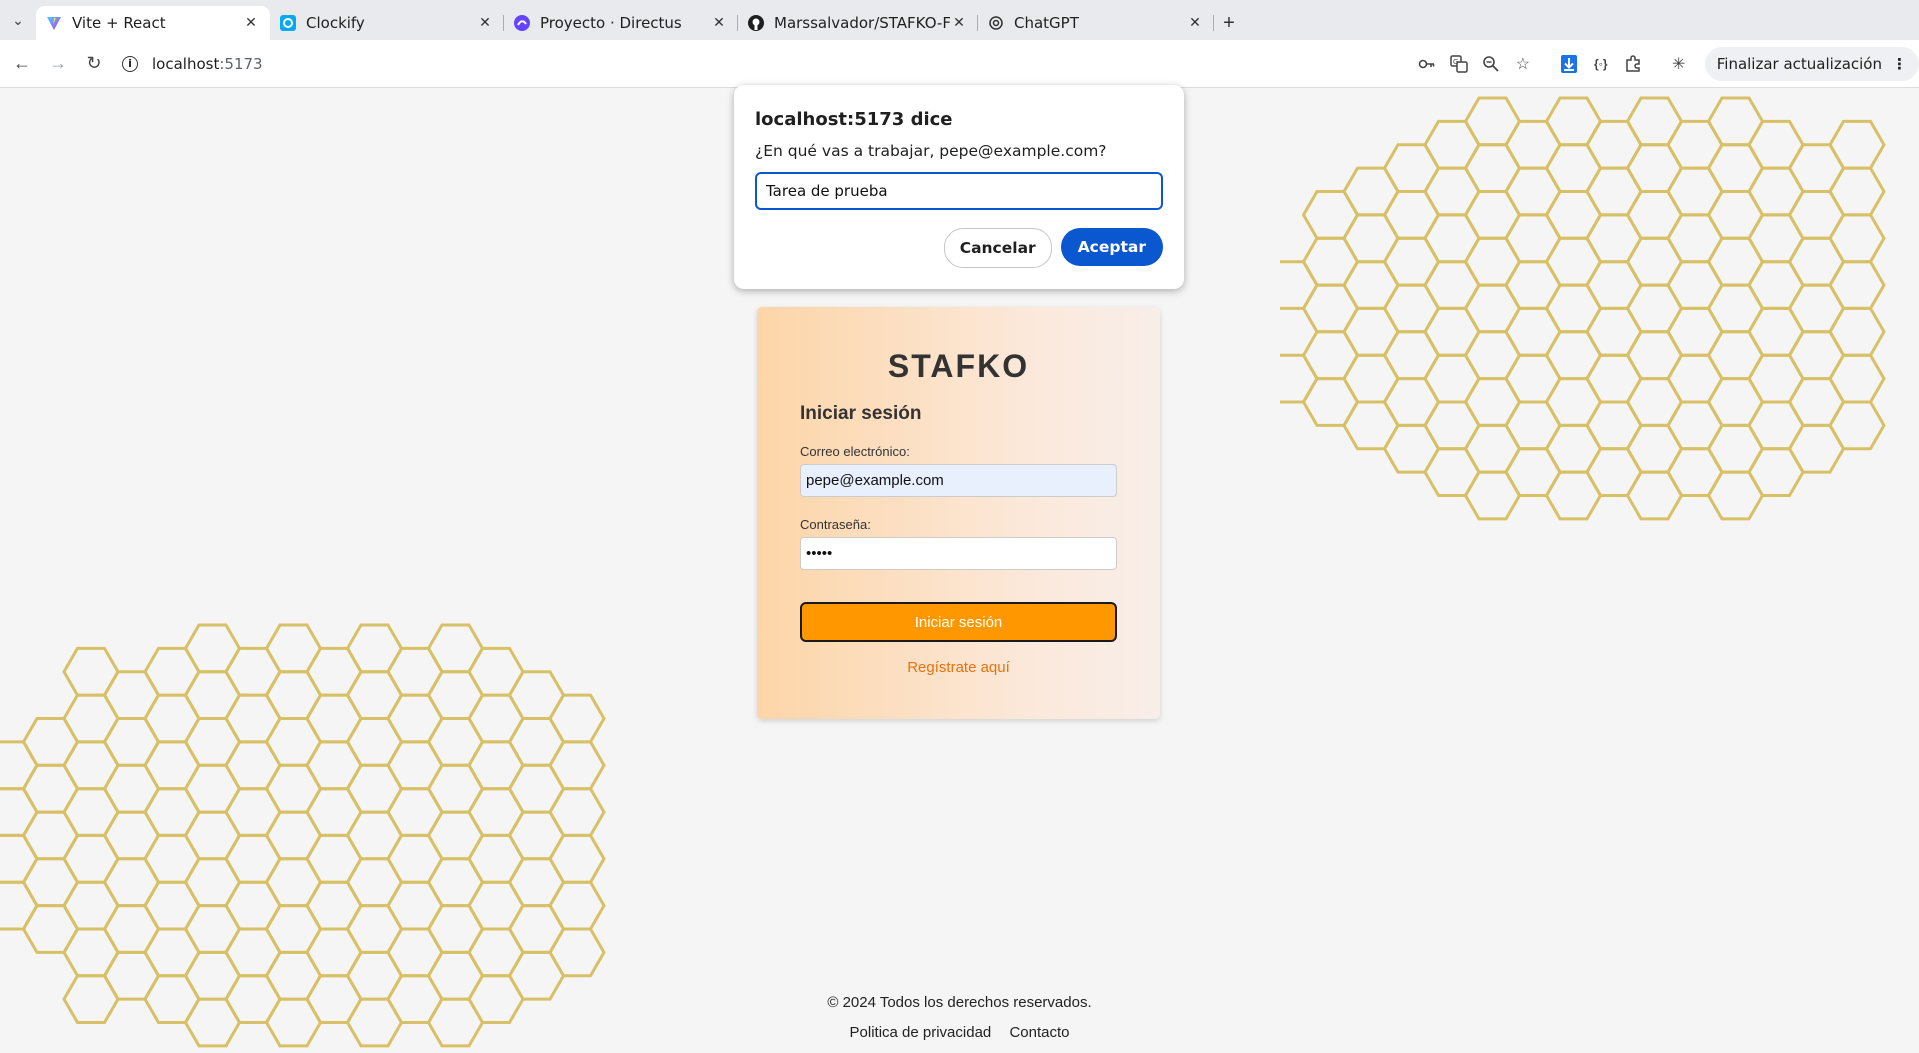 The height and width of the screenshot is (1053, 1919). Describe the element at coordinates (522, 23) in the screenshot. I see `directus-icon` at that location.